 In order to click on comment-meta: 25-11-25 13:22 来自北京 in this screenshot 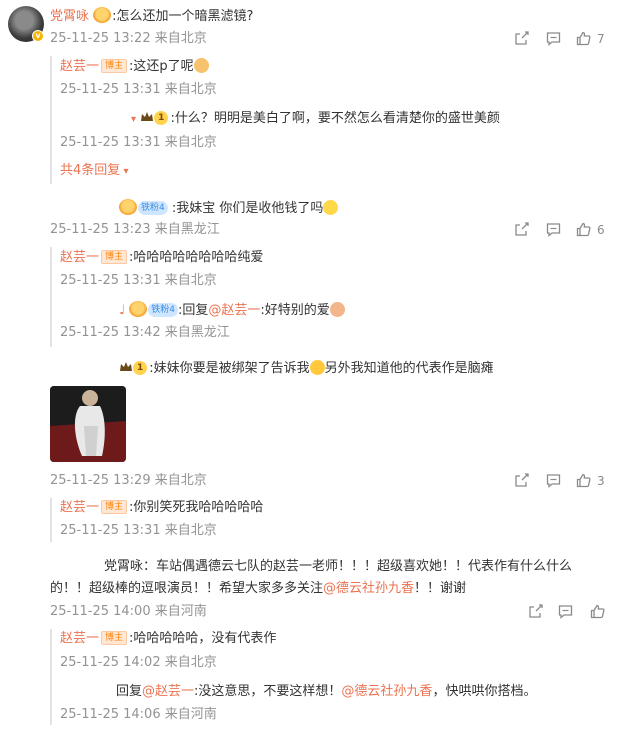, I will do `click(128, 38)`.